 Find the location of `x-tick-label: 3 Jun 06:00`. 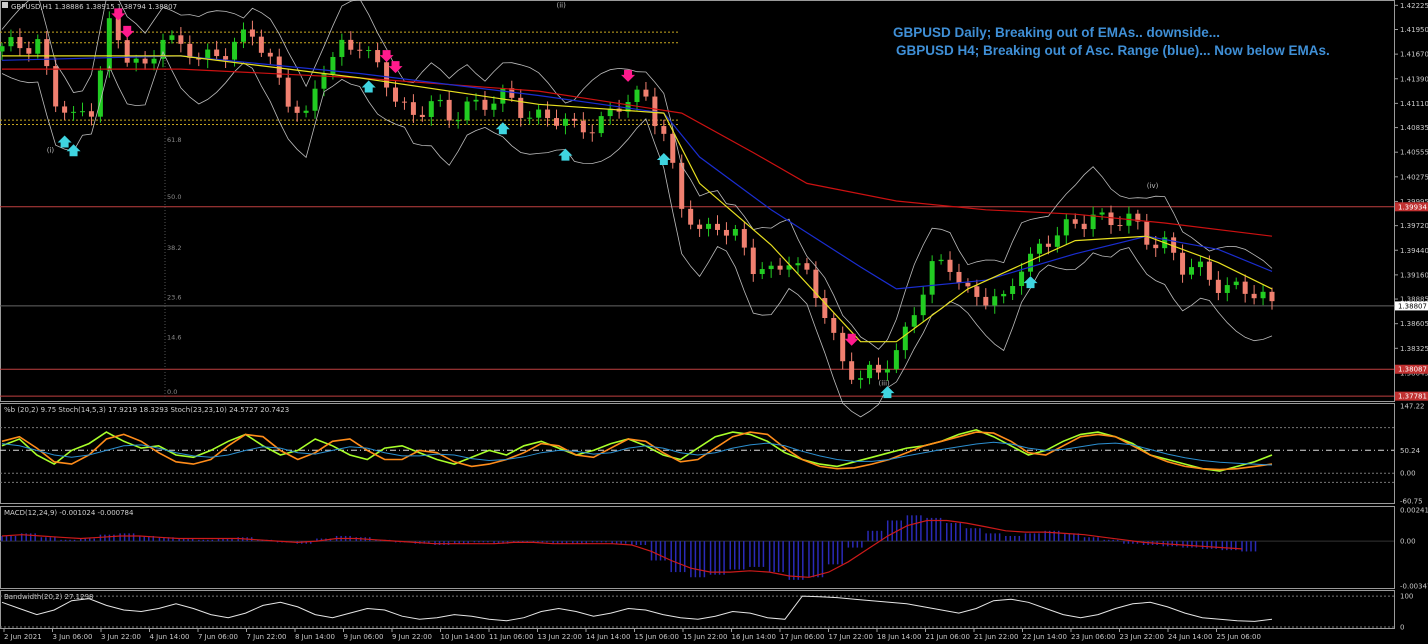

x-tick-label: 3 Jun 06:00 is located at coordinates (73, 637).